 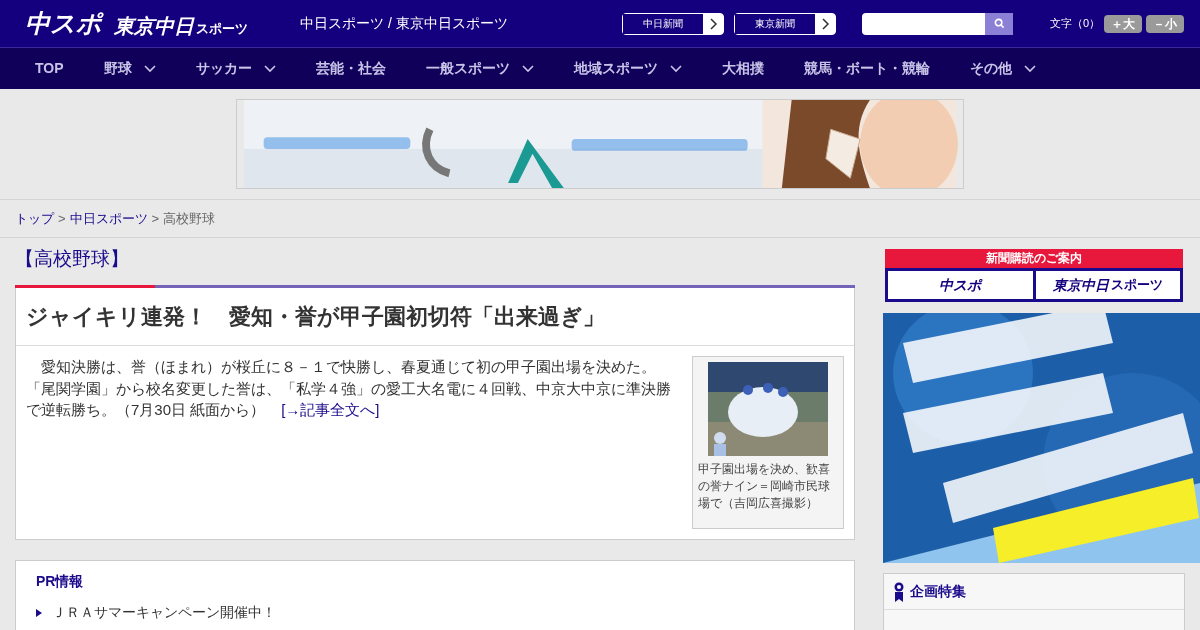 What do you see at coordinates (899, 591) in the screenshot?
I see `ribbon-award-icon` at bounding box center [899, 591].